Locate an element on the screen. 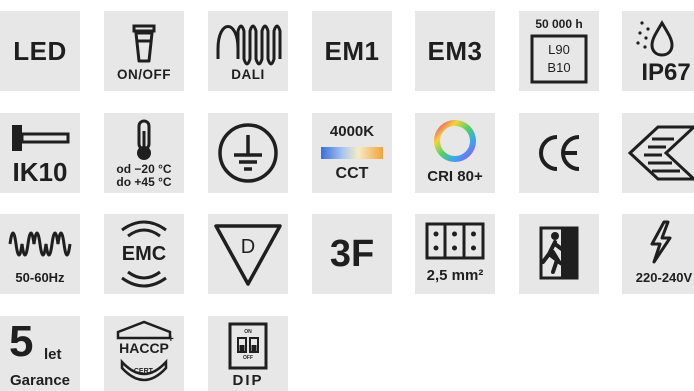  haccp-tile: HACCP + CERT. is located at coordinates (144, 353).